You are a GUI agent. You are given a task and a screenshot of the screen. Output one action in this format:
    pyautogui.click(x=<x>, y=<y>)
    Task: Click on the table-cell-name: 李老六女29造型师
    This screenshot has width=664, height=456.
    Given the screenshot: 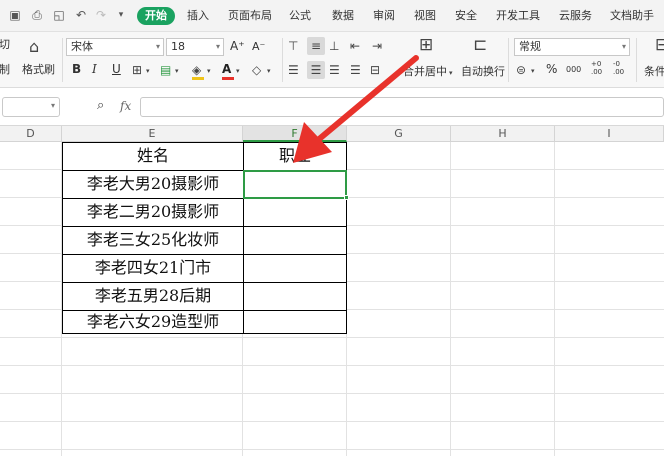 What is the action you would take?
    pyautogui.click(x=153, y=322)
    